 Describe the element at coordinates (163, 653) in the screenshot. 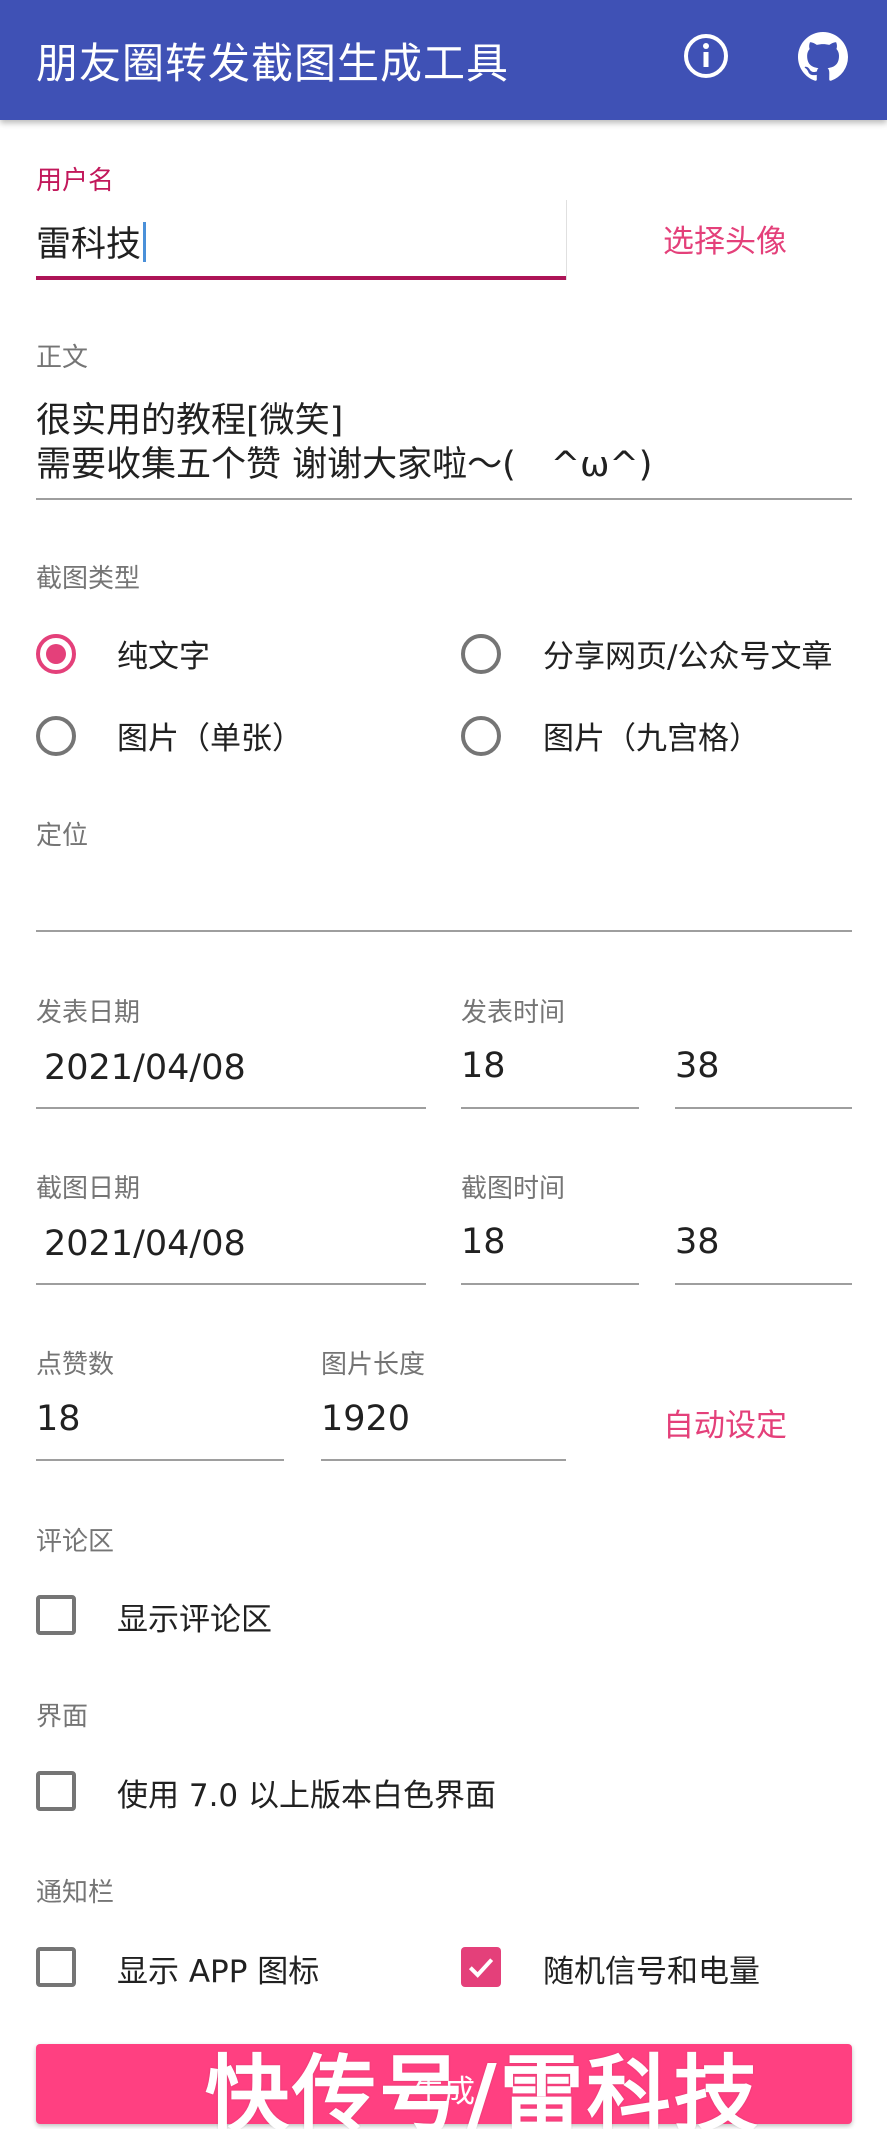

I see `radio-text-only-label: 纯文字` at that location.